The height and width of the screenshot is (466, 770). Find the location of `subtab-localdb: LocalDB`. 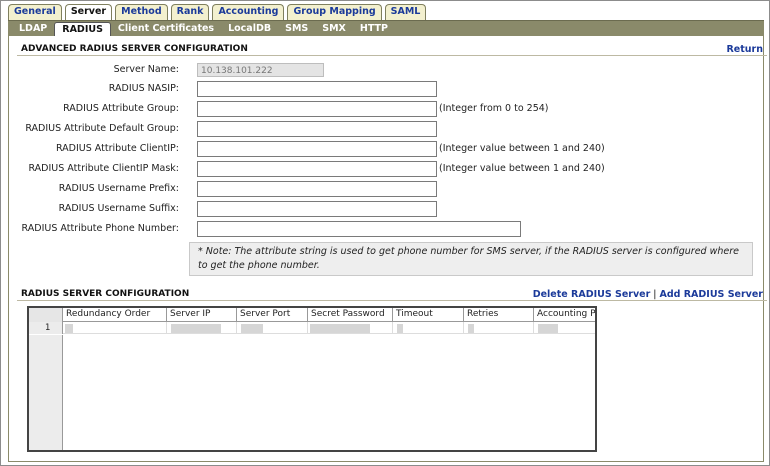

subtab-localdb: LocalDB is located at coordinates (249, 29).